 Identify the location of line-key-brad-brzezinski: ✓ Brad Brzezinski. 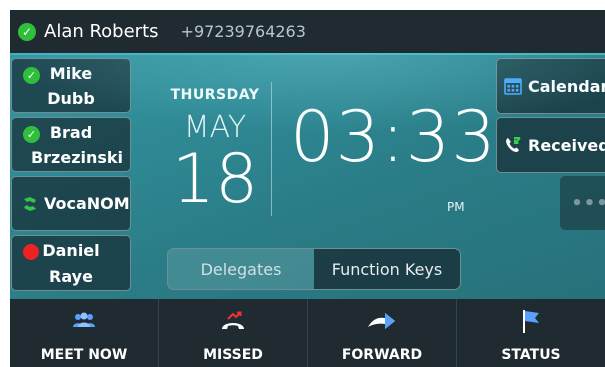
(71, 144).